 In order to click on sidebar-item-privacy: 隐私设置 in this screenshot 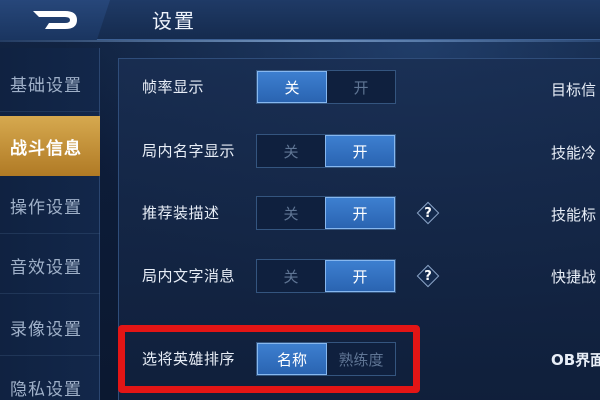, I will do `click(50, 380)`.